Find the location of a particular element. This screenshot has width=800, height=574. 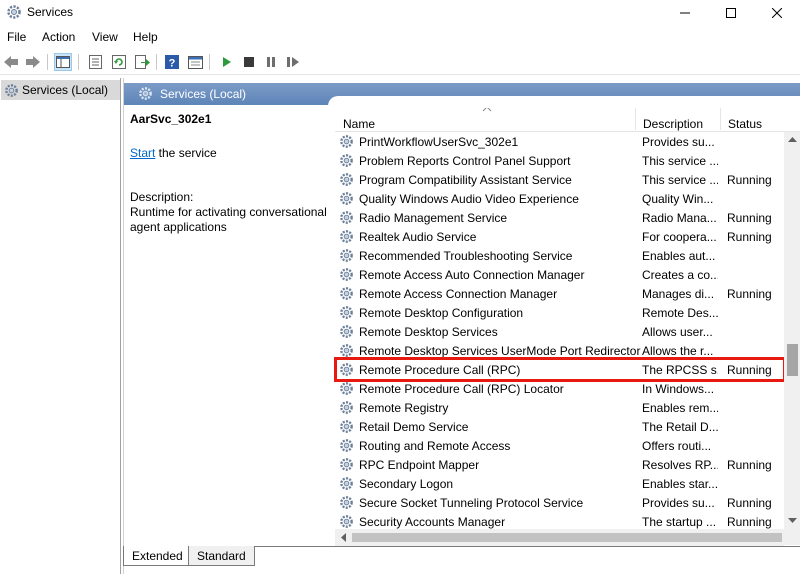

pause-service-button is located at coordinates (271, 62).